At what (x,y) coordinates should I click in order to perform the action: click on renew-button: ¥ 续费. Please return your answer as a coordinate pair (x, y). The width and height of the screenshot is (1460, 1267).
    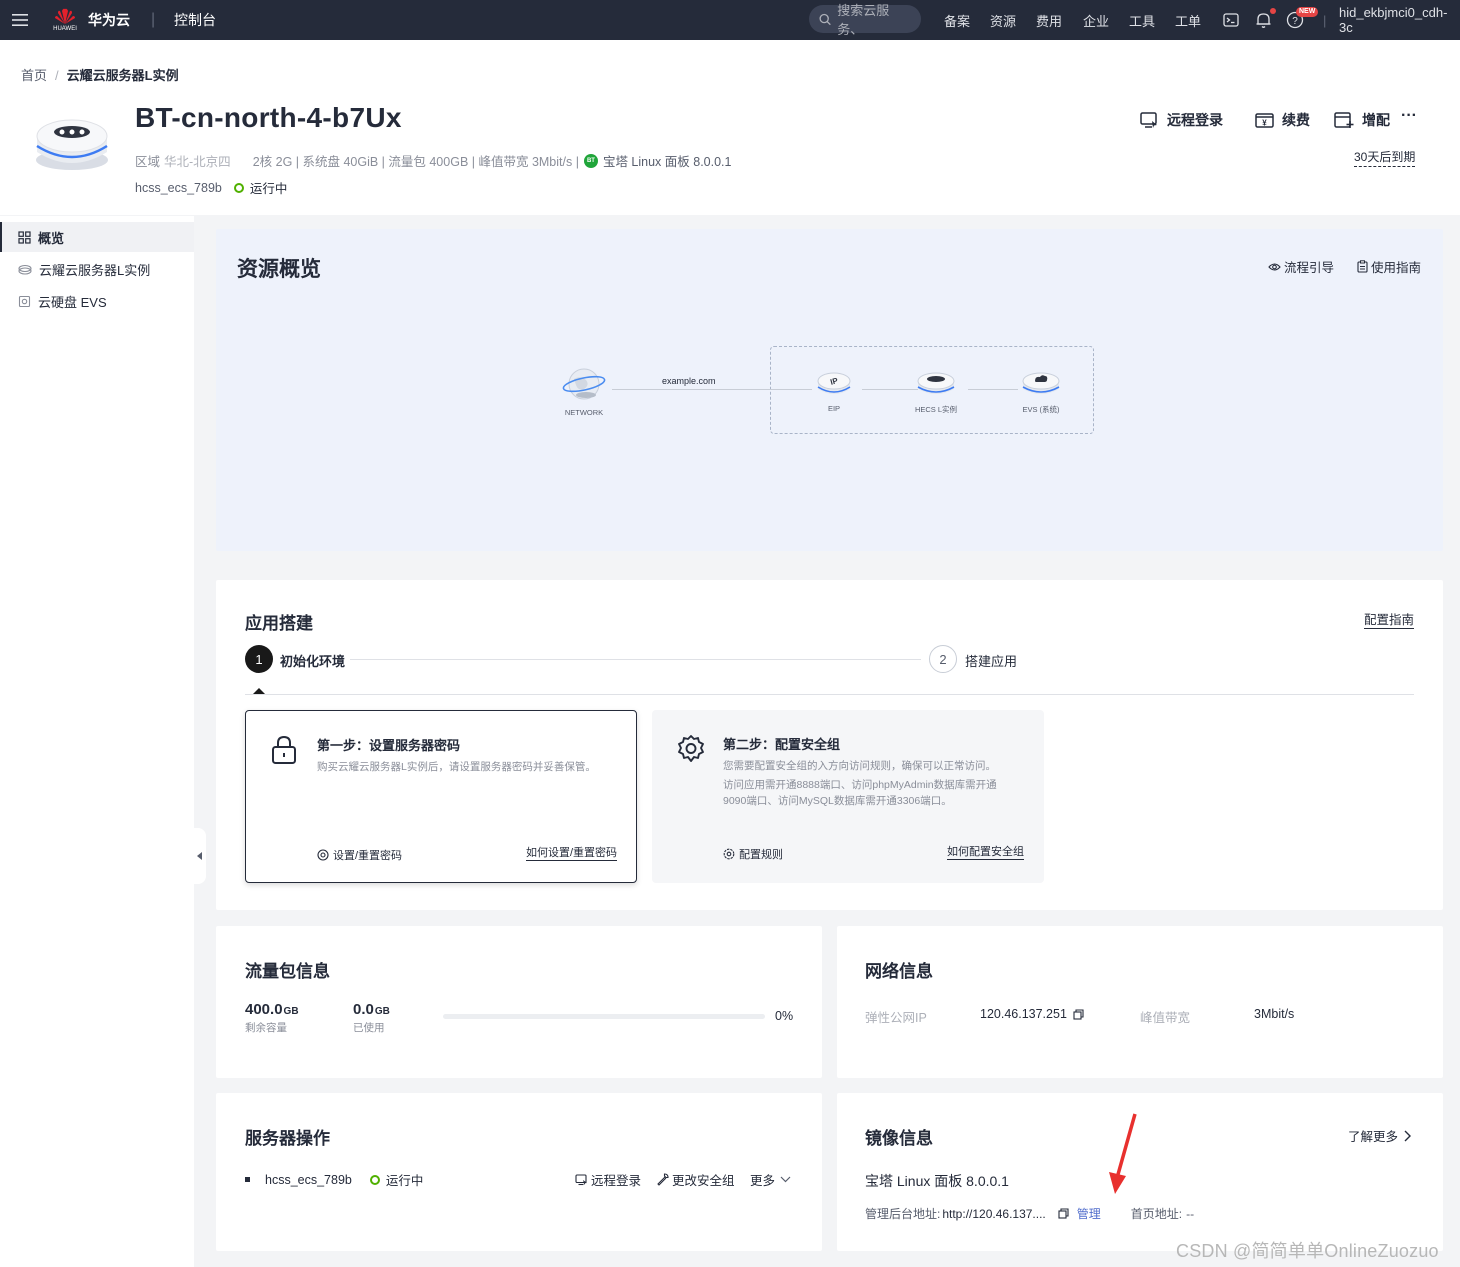
    Looking at the image, I should click on (1282, 120).